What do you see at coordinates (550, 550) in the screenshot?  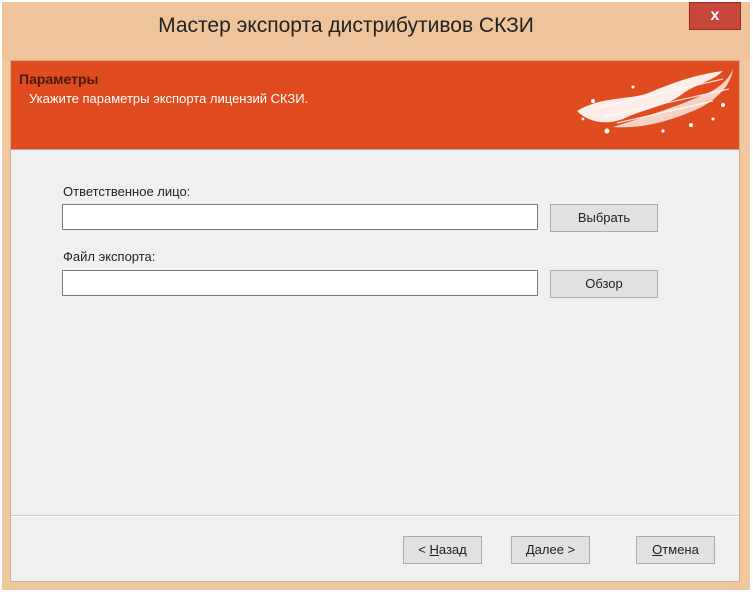 I see `next-button: Далее >` at bounding box center [550, 550].